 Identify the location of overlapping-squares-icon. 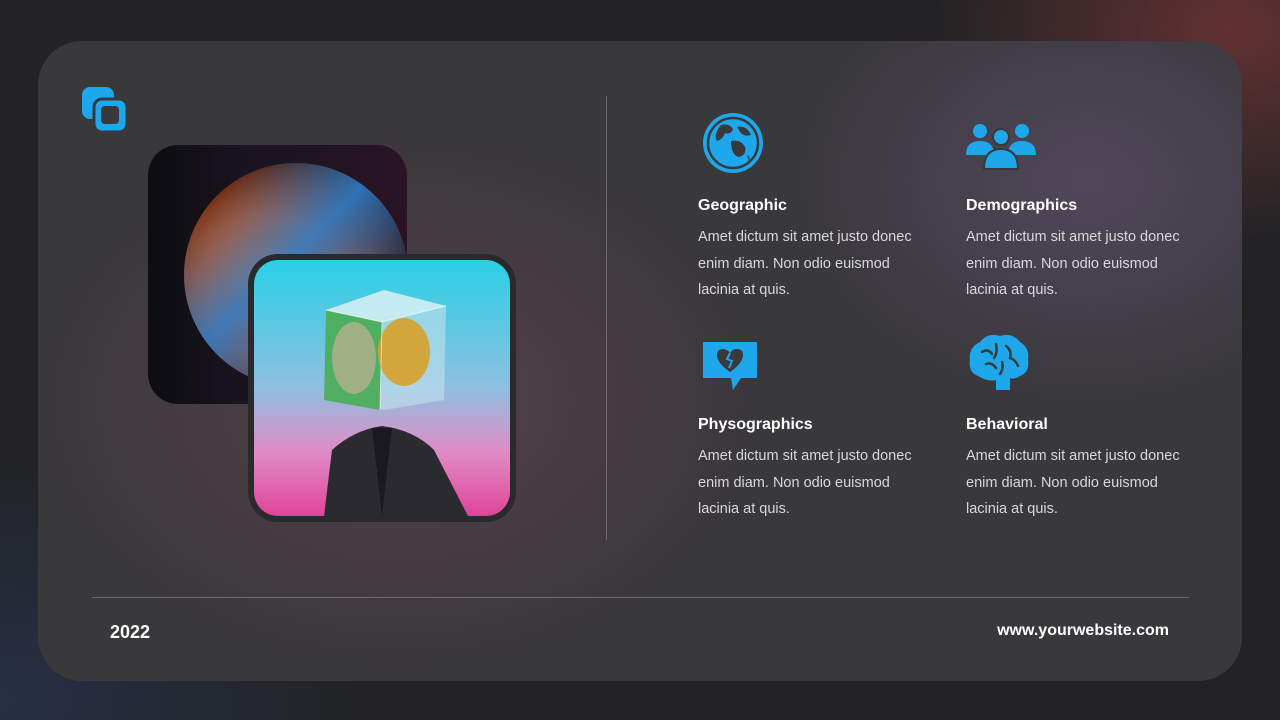
(105, 110).